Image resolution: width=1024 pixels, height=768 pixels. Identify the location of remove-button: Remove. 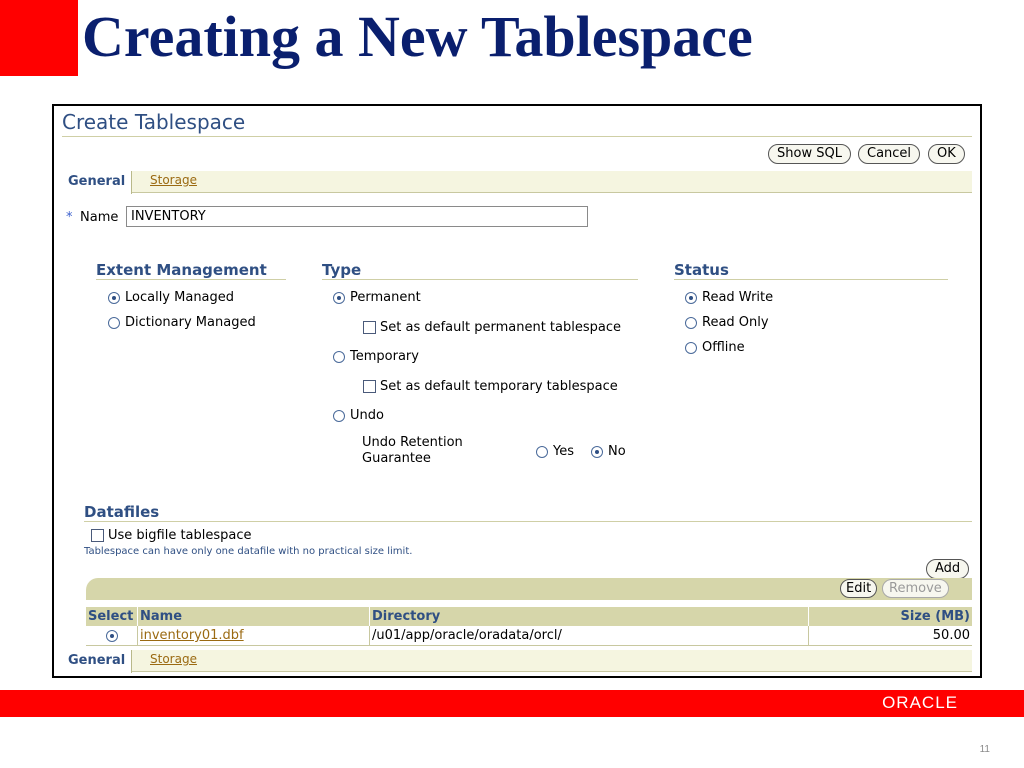
(915, 588).